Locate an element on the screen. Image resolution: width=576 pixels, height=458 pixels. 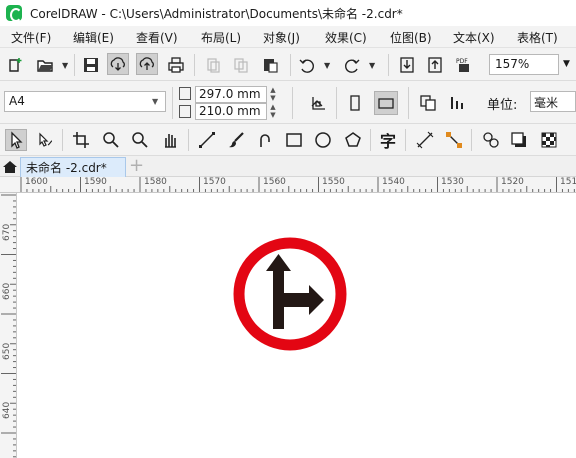
page-height-icon is located at coordinates (185, 111).